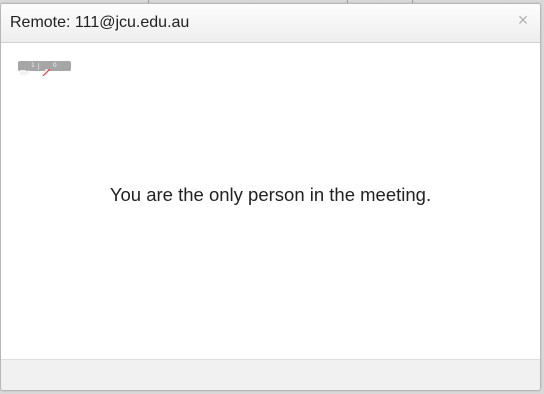  Describe the element at coordinates (270, 23) in the screenshot. I see `dialog-header: Remote: 111@jcu.edu.au ×` at that location.